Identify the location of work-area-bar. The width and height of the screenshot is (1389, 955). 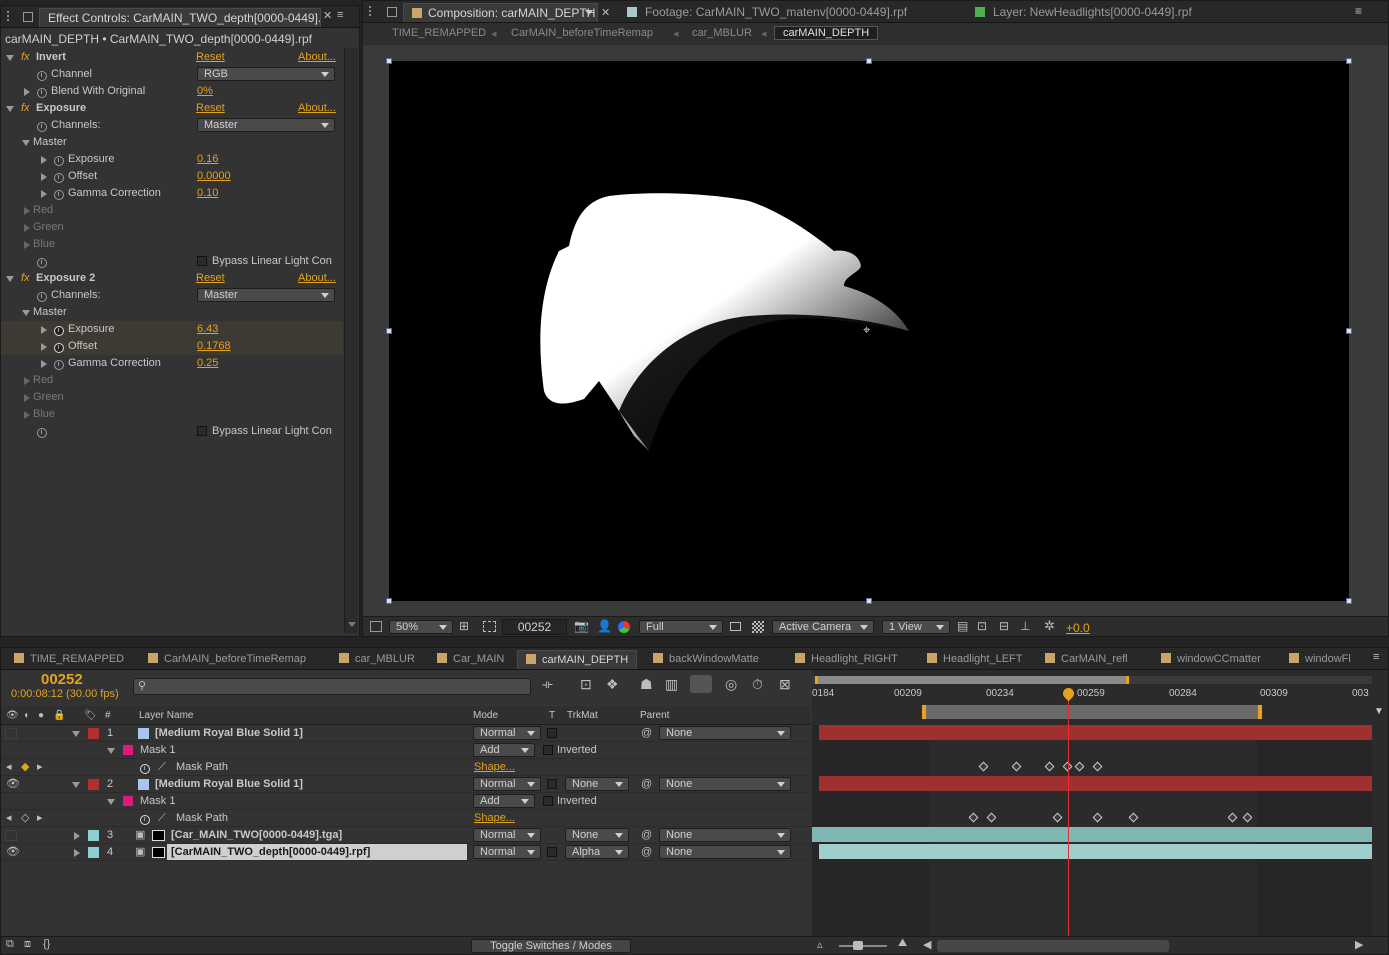
(1092, 680).